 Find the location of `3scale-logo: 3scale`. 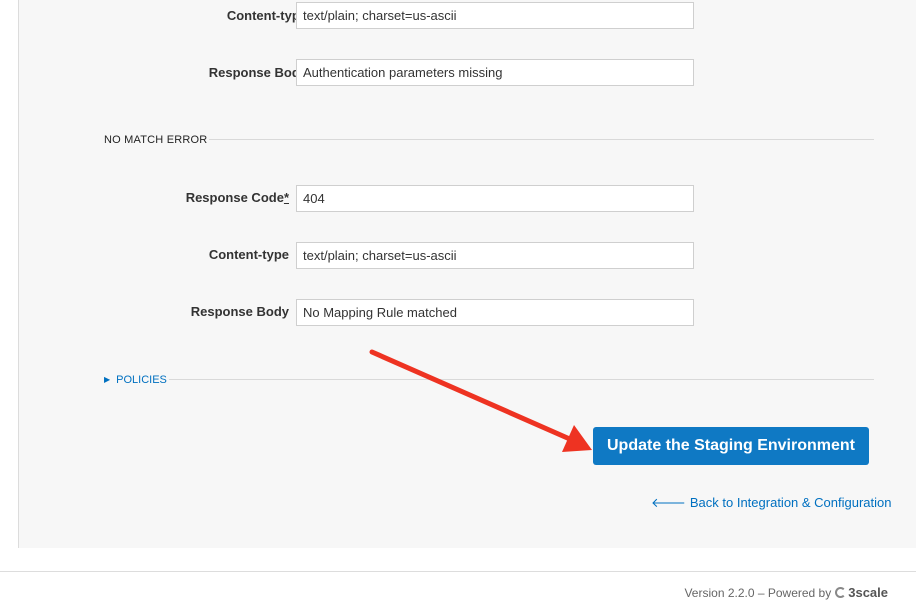

3scale-logo: 3scale is located at coordinates (861, 592).